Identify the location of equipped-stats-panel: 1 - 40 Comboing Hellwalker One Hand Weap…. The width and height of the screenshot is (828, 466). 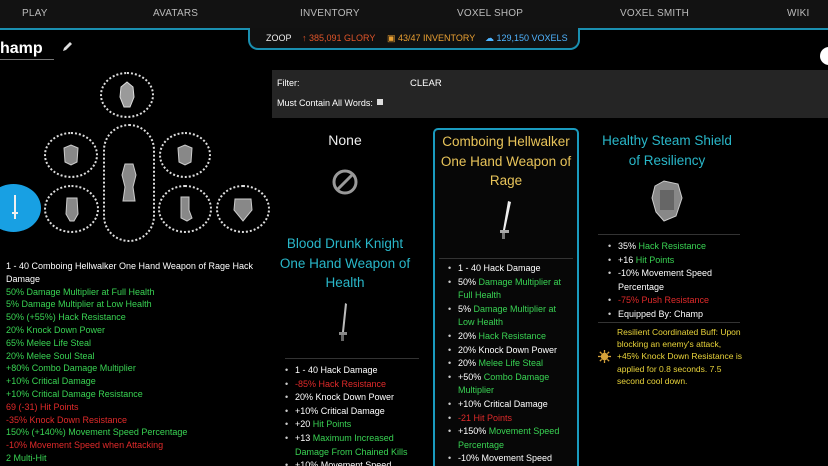
(140, 362).